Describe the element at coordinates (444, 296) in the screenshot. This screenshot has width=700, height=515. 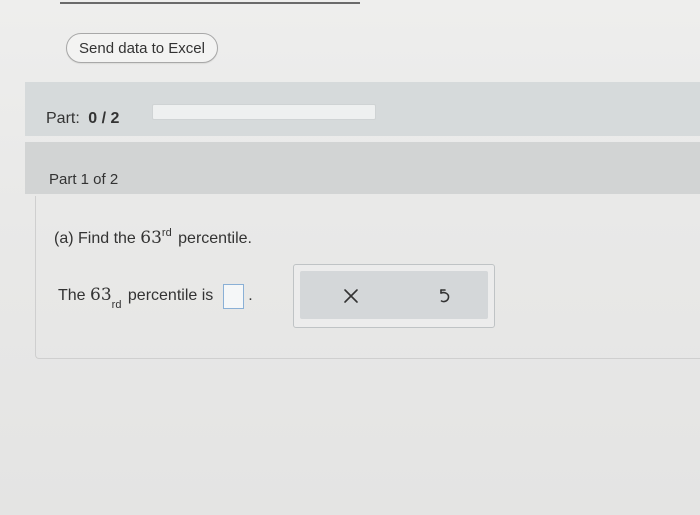
I see `undo-icon` at that location.